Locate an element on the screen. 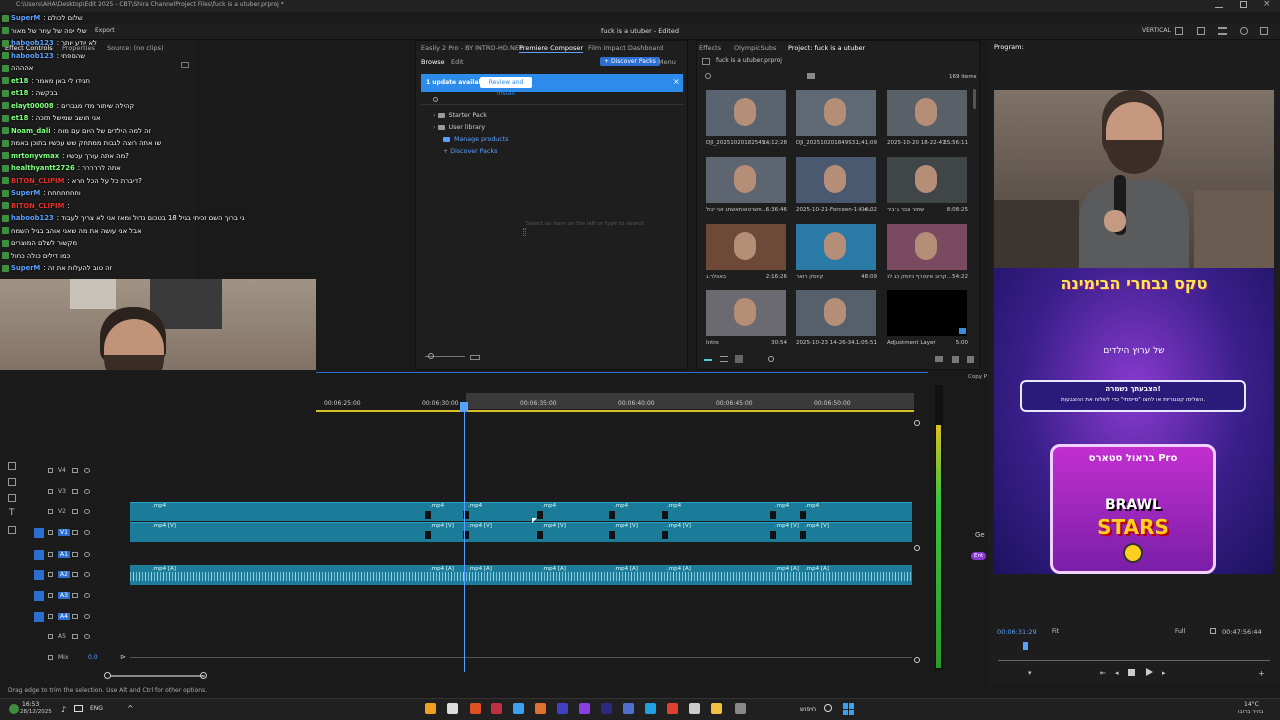  fullscreen-icon is located at coordinates (1264, 31).